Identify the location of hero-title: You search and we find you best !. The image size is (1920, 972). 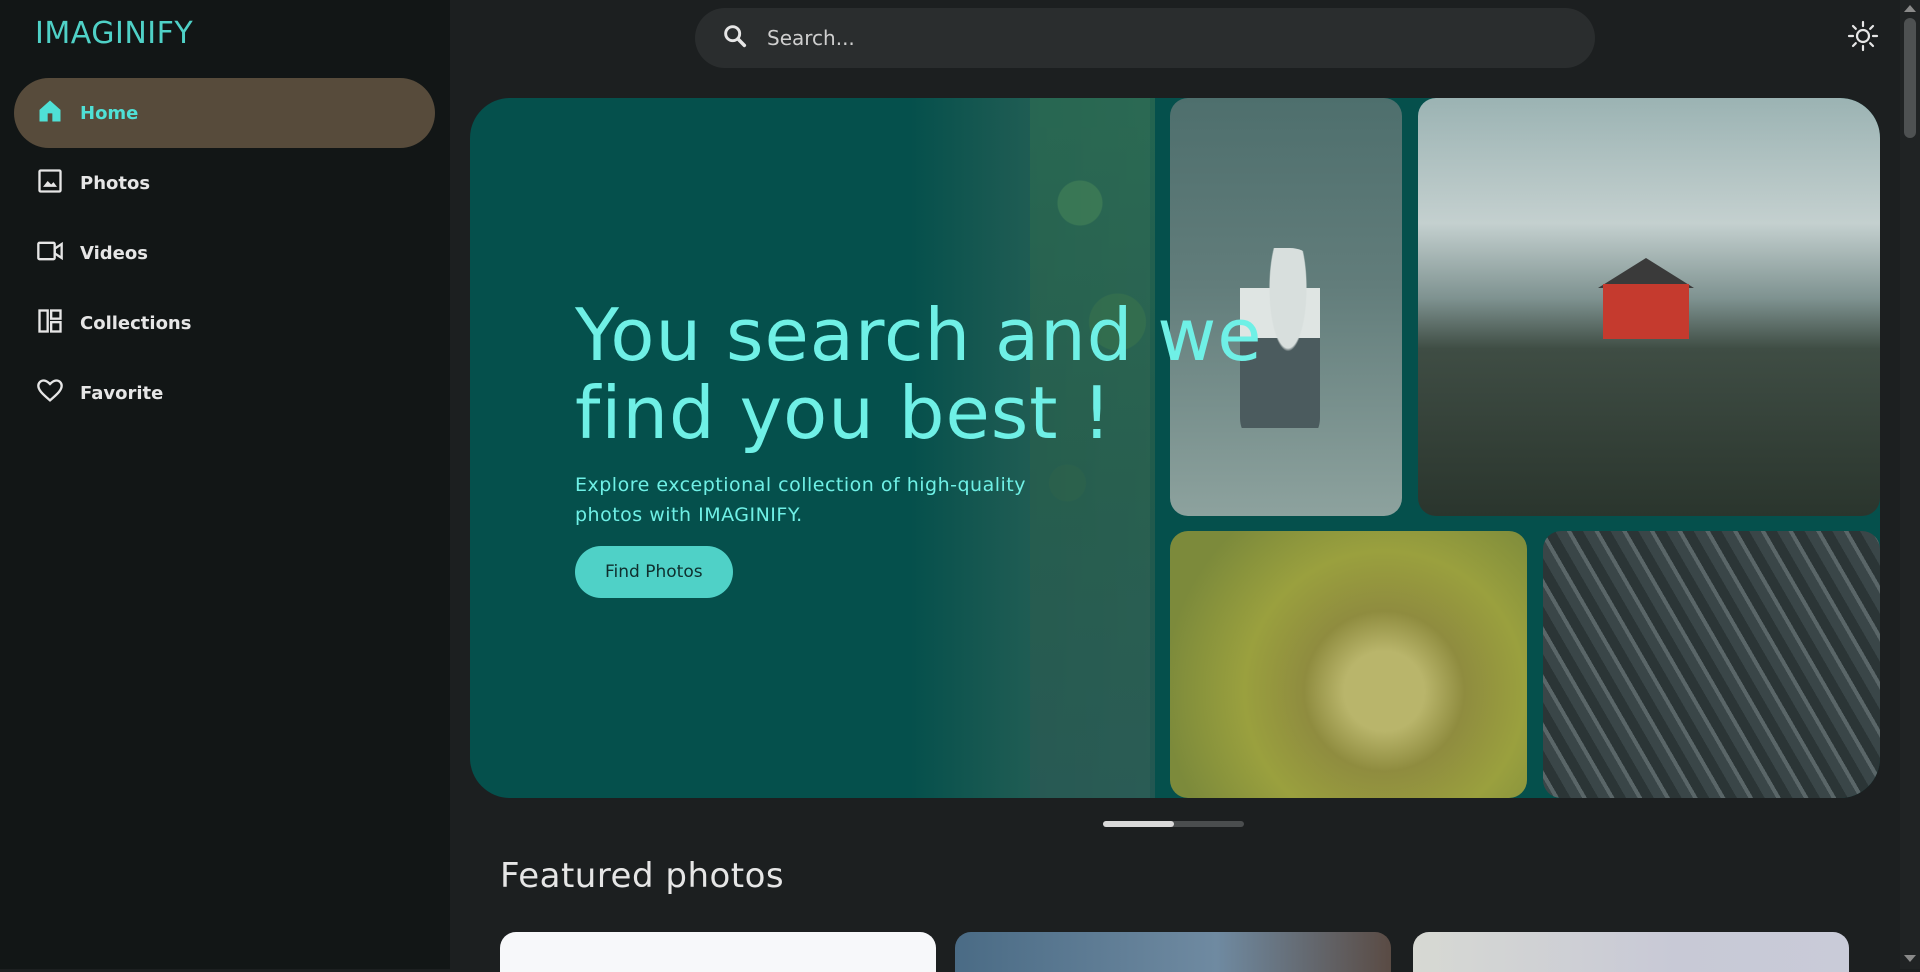
(919, 374).